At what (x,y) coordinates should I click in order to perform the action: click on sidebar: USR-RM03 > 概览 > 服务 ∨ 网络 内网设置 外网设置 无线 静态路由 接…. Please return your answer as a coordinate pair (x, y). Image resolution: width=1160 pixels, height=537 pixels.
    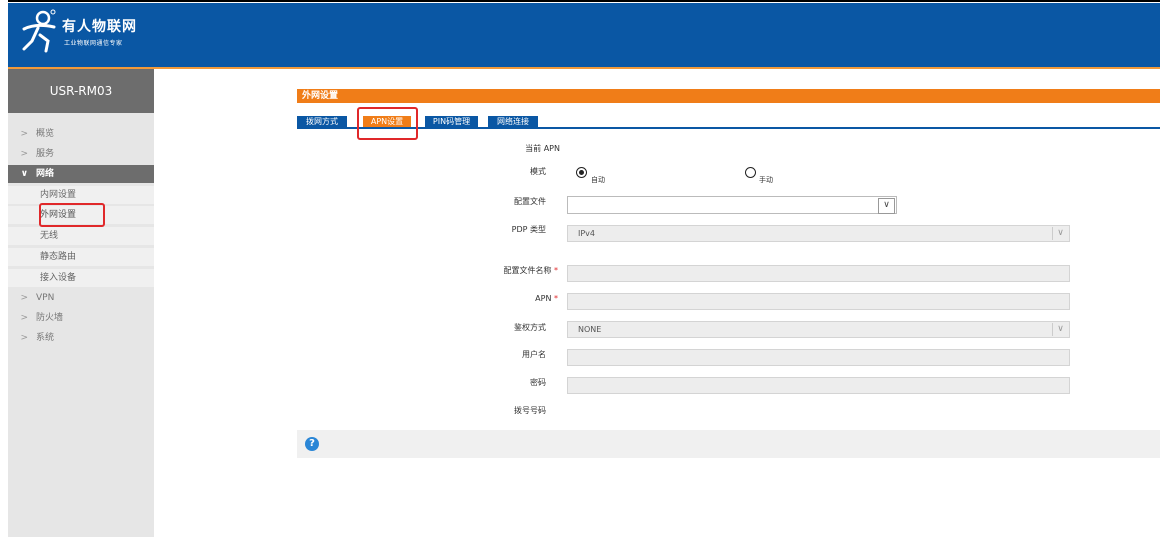
    Looking at the image, I should click on (81, 303).